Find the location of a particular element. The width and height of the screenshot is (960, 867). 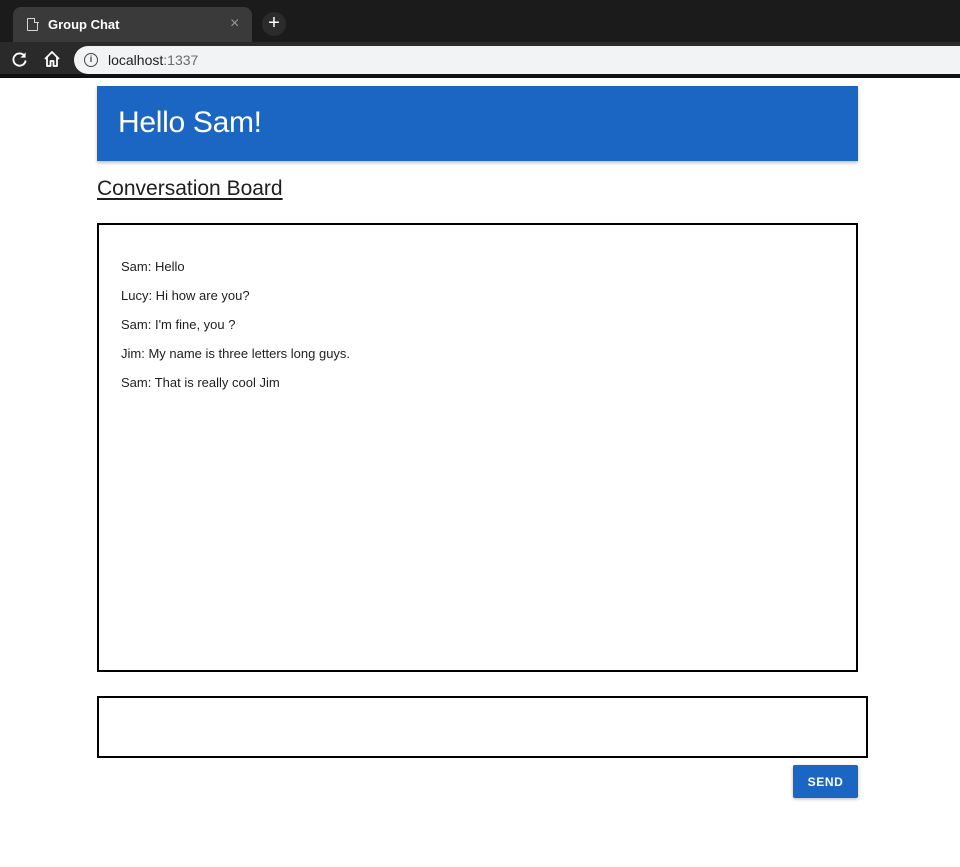

app-header: Hello Sam! is located at coordinates (477, 123).